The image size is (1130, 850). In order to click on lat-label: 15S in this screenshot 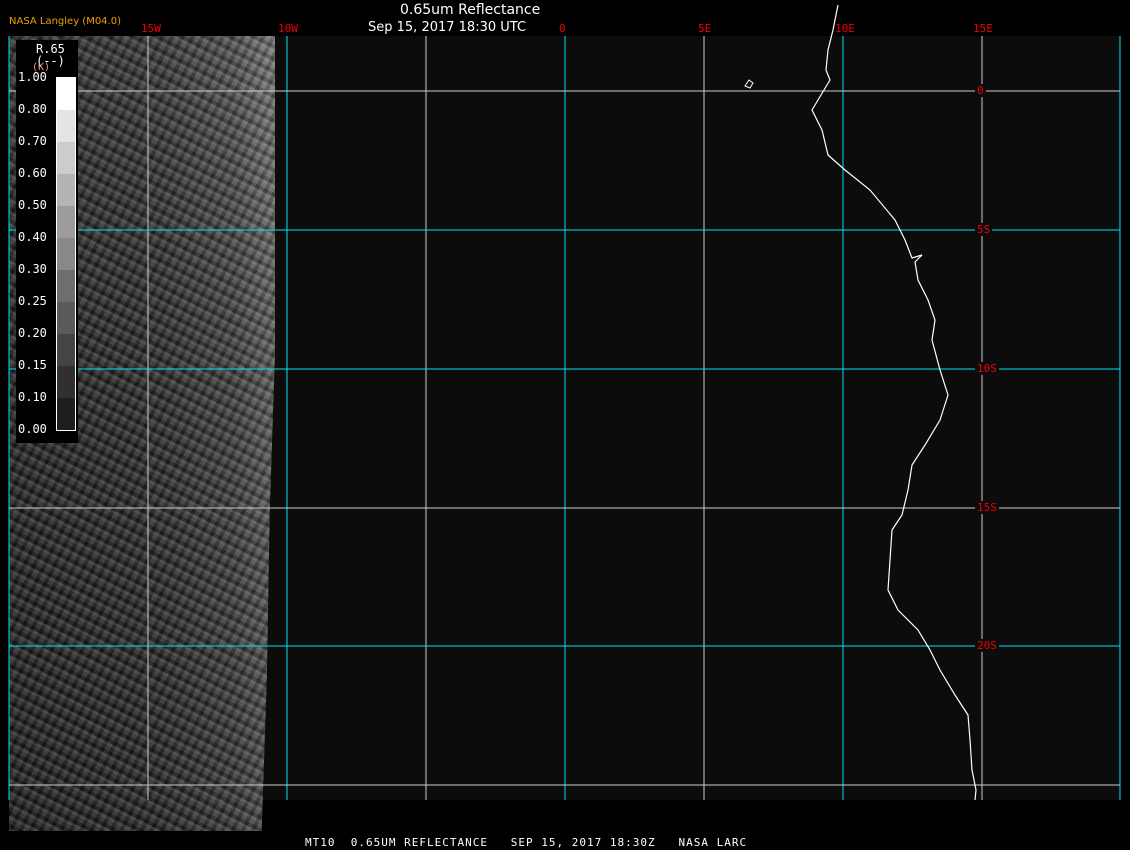, I will do `click(987, 507)`.